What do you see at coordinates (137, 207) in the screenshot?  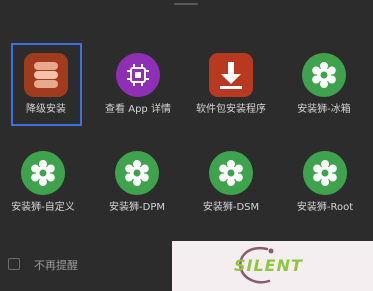 I see `app-label: 安装狮-DPM` at bounding box center [137, 207].